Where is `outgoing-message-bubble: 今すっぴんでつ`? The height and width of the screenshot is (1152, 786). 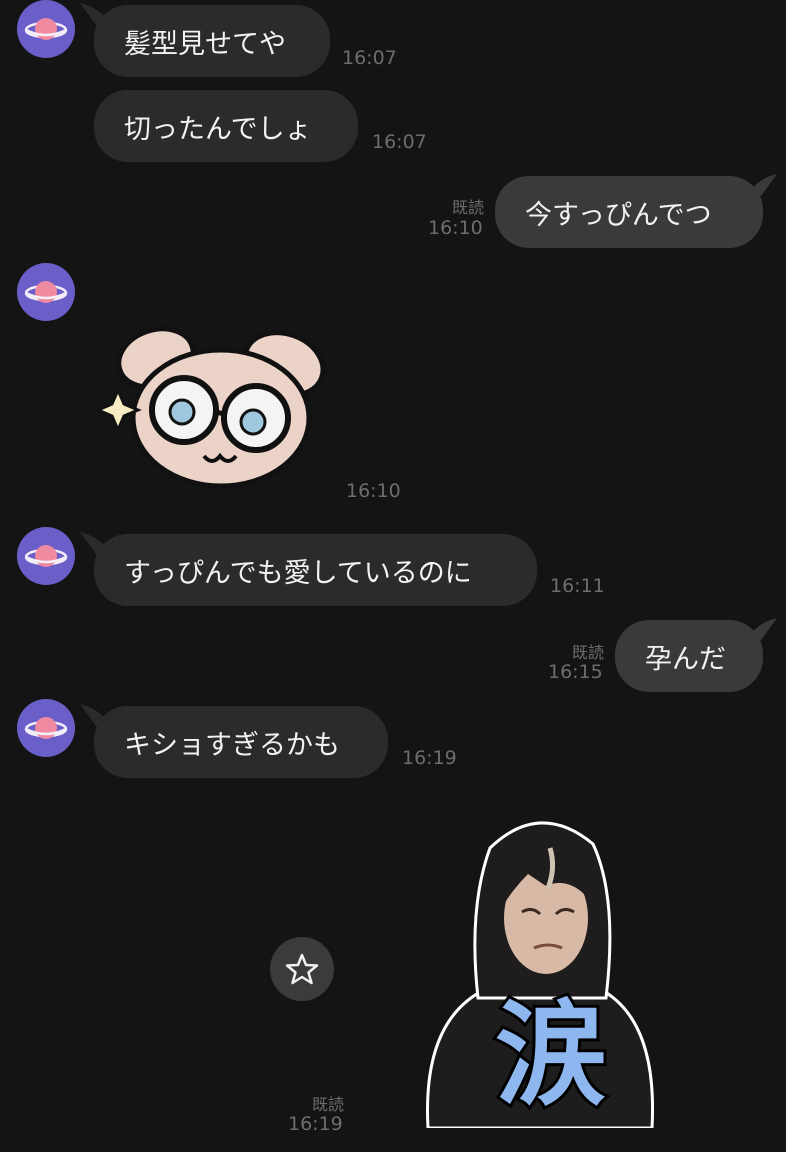
outgoing-message-bubble: 今すっぴんでつ is located at coordinates (636, 211).